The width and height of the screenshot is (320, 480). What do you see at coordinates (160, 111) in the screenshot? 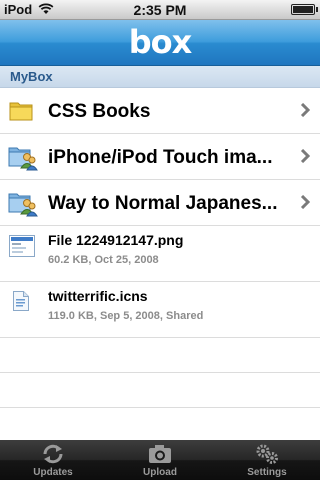
I see `folder-row-css-books: CSS Books` at bounding box center [160, 111].